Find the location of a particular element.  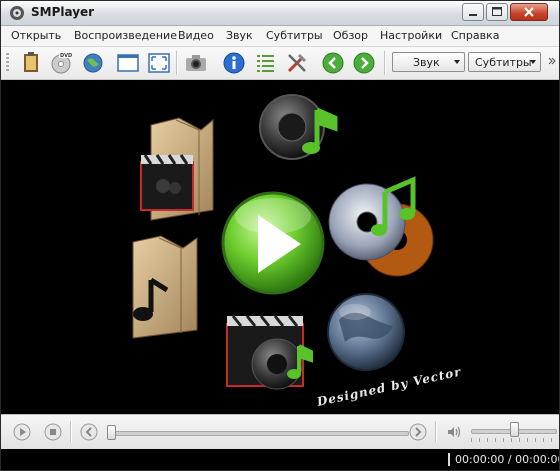

minimize-button is located at coordinates (473, 12).